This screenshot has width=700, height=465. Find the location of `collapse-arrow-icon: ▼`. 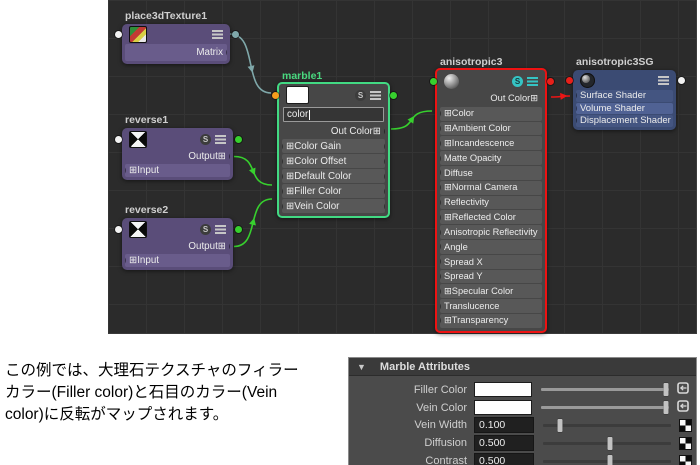

collapse-arrow-icon: ▼ is located at coordinates (361, 367).